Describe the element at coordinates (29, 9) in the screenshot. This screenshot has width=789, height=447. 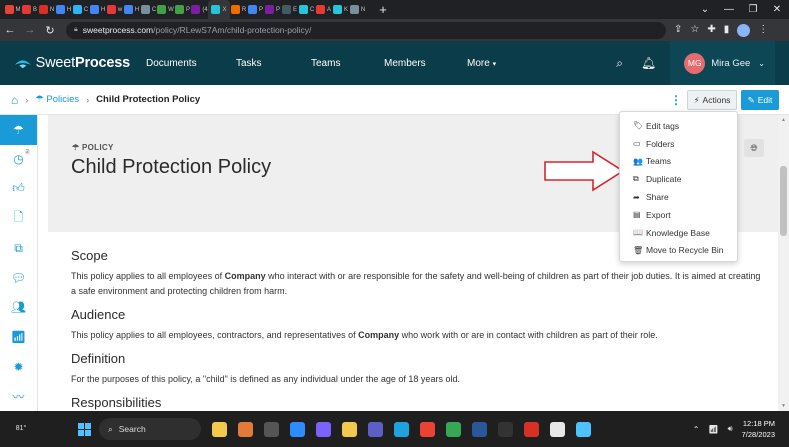
I see `browser-tab: B` at that location.